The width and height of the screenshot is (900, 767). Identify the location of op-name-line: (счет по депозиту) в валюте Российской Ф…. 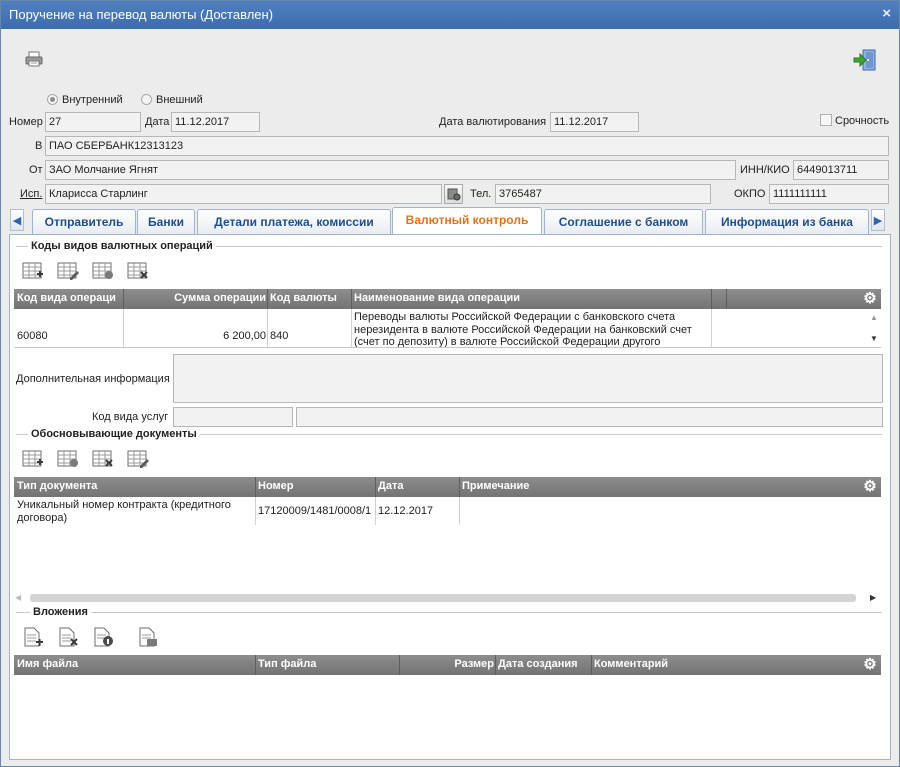
(507, 342).